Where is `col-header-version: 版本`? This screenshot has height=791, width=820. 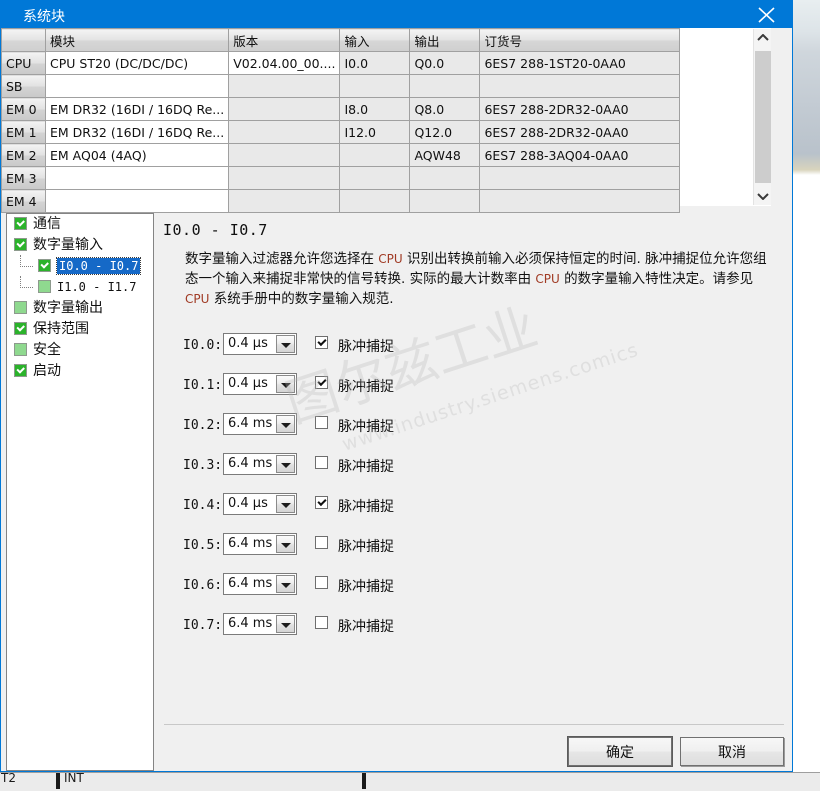 col-header-version: 版本 is located at coordinates (284, 40).